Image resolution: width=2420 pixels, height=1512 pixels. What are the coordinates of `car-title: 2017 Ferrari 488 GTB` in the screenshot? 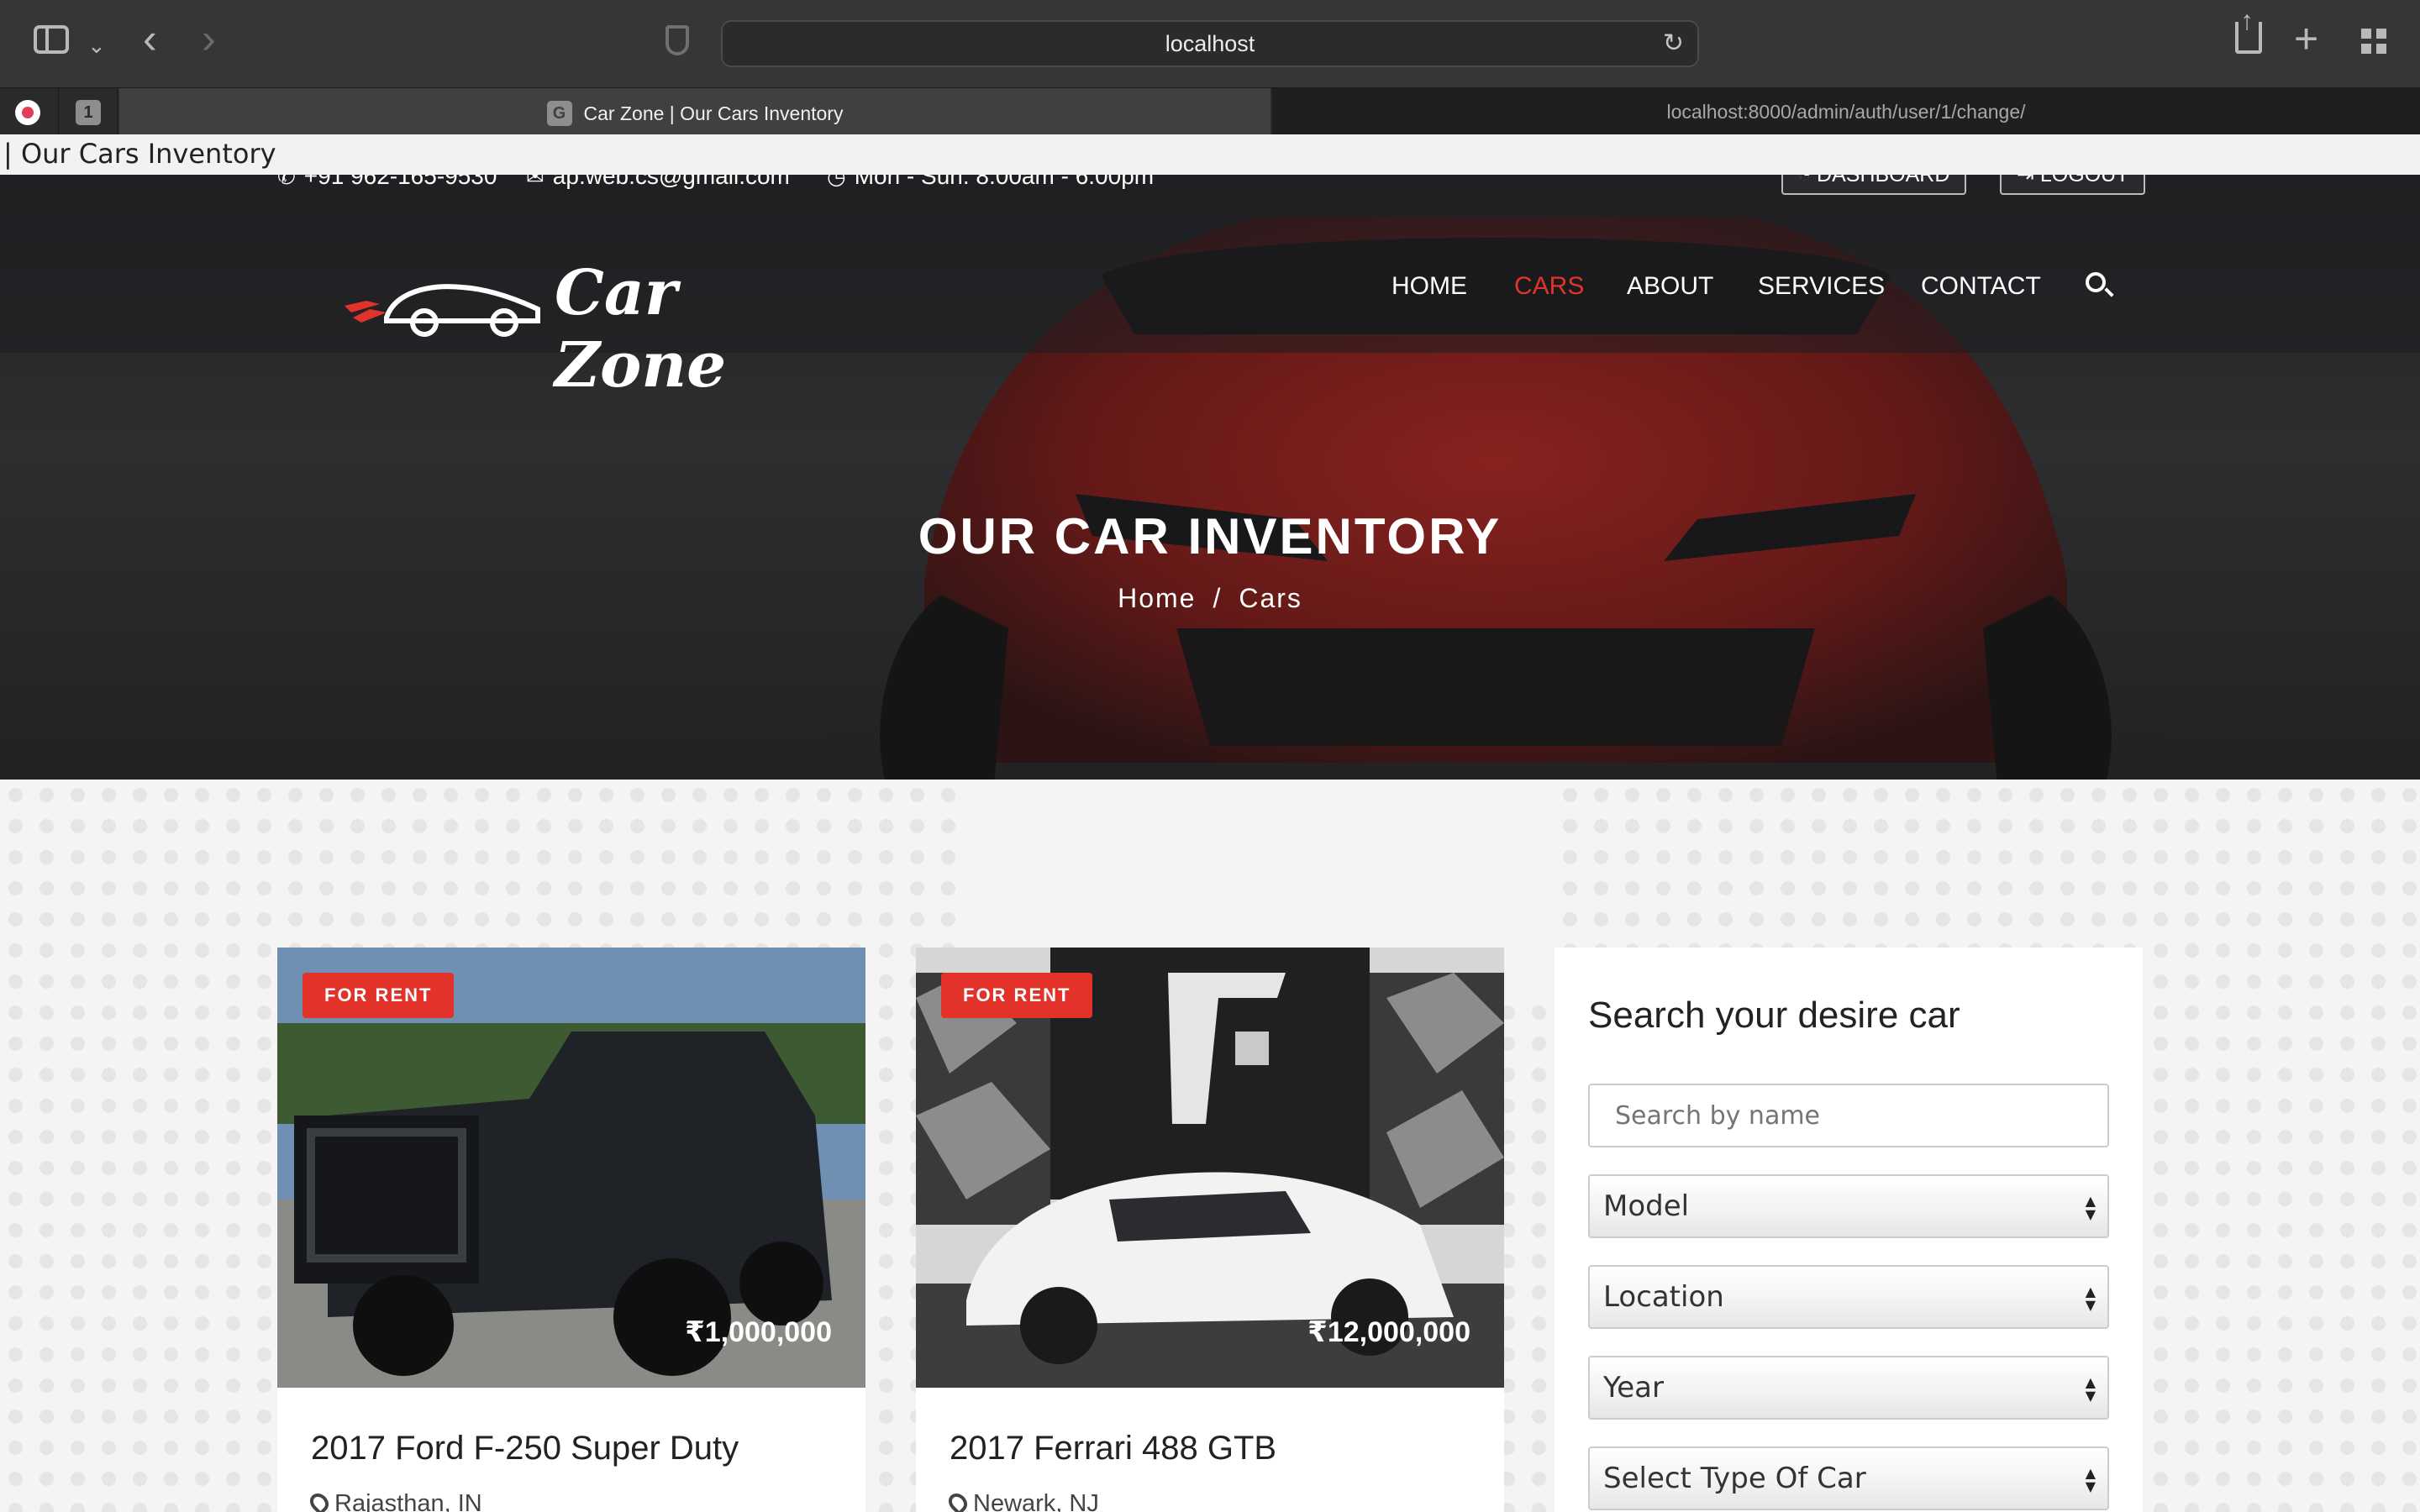 It's located at (1113, 1448).